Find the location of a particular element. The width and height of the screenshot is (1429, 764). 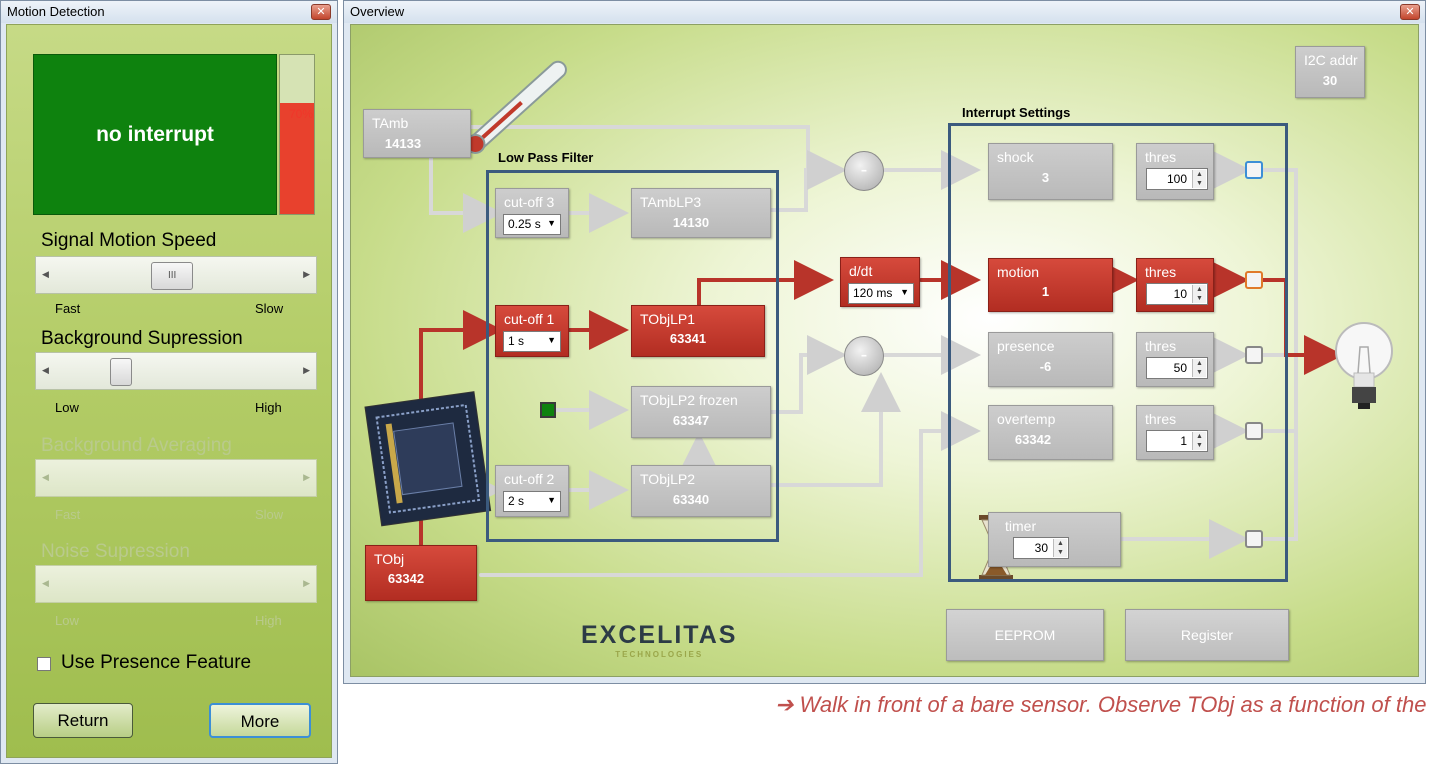

return-button: Return is located at coordinates (83, 720).